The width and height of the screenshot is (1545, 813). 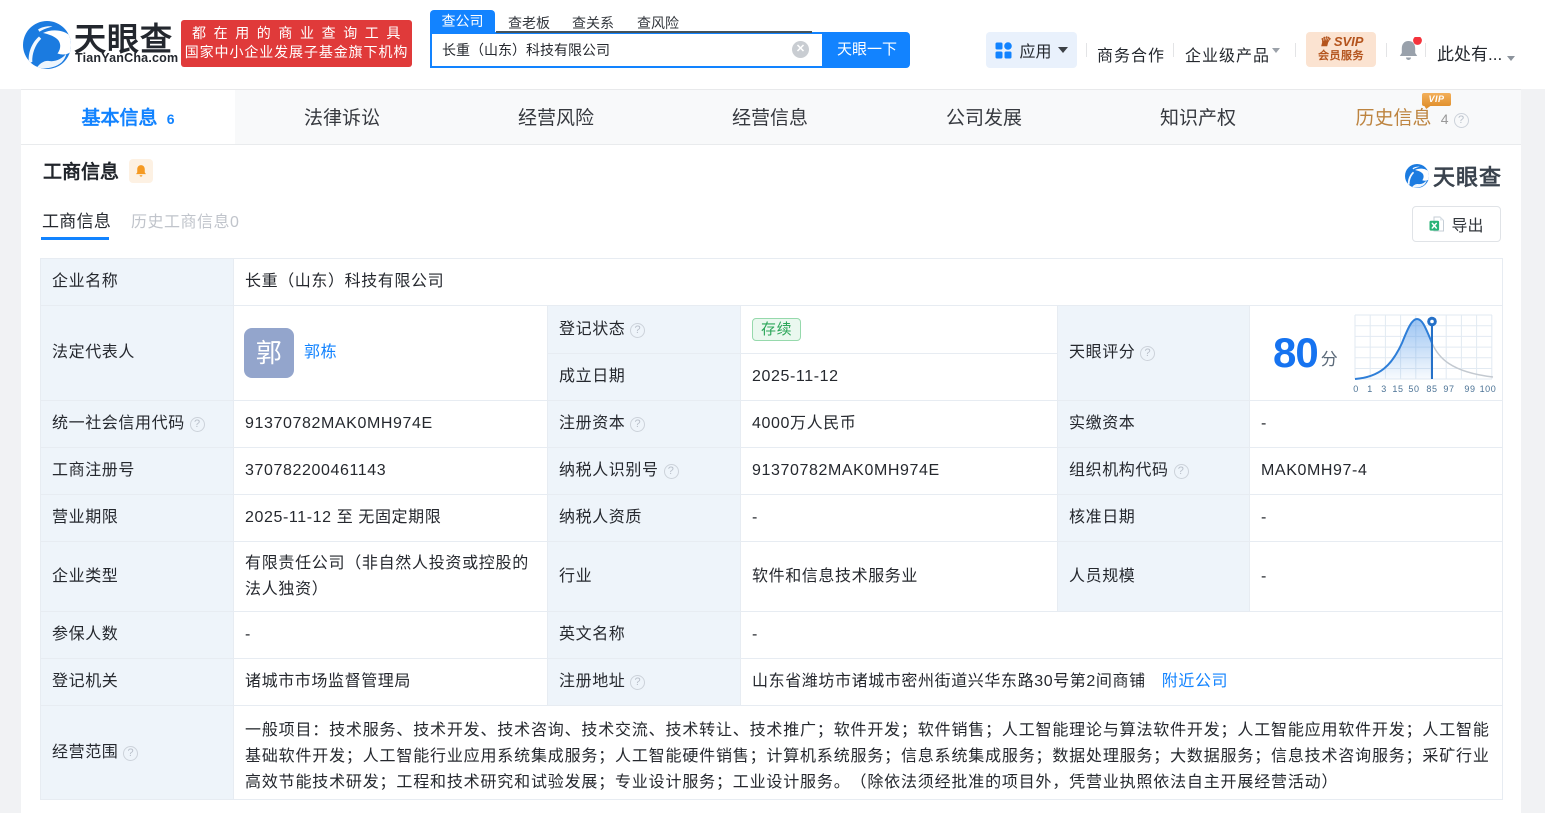 What do you see at coordinates (1371, 389) in the screenshot?
I see `svg-text: 1` at bounding box center [1371, 389].